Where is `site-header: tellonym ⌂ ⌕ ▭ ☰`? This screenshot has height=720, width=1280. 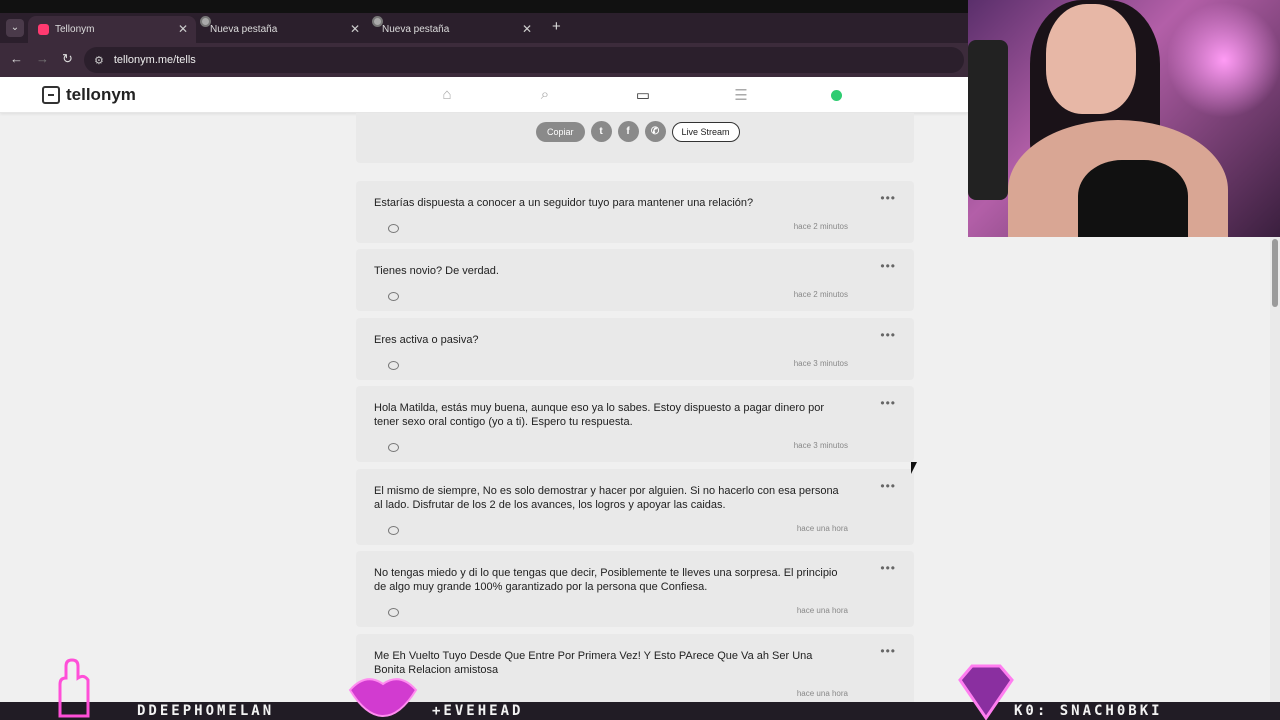 site-header: tellonym ⌂ ⌕ ▭ ☰ is located at coordinates (484, 95).